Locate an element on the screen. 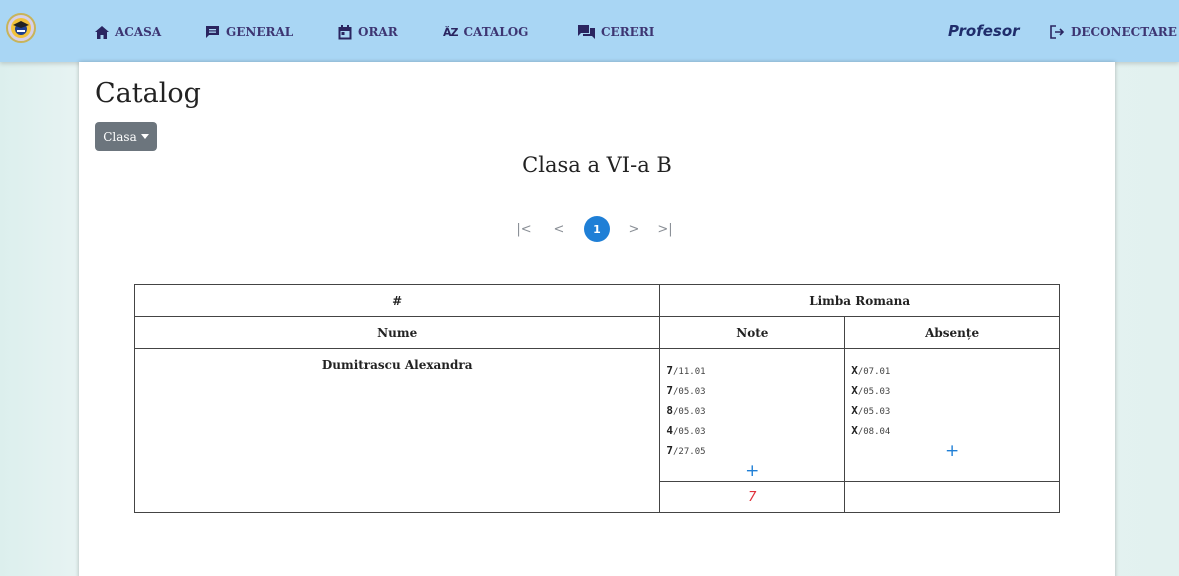  chat-icon is located at coordinates (586, 32).